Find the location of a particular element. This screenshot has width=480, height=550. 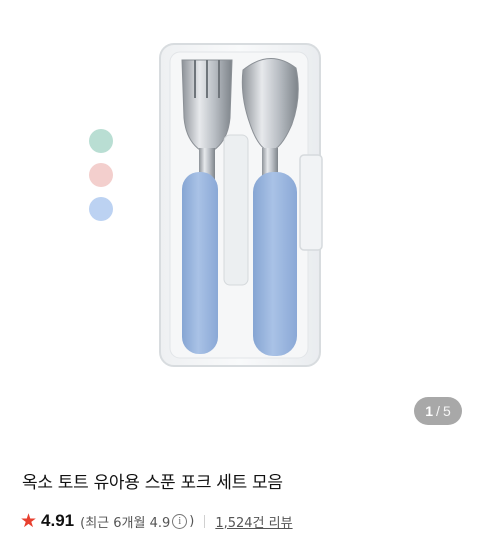

star-icon: ★ is located at coordinates (29, 520).